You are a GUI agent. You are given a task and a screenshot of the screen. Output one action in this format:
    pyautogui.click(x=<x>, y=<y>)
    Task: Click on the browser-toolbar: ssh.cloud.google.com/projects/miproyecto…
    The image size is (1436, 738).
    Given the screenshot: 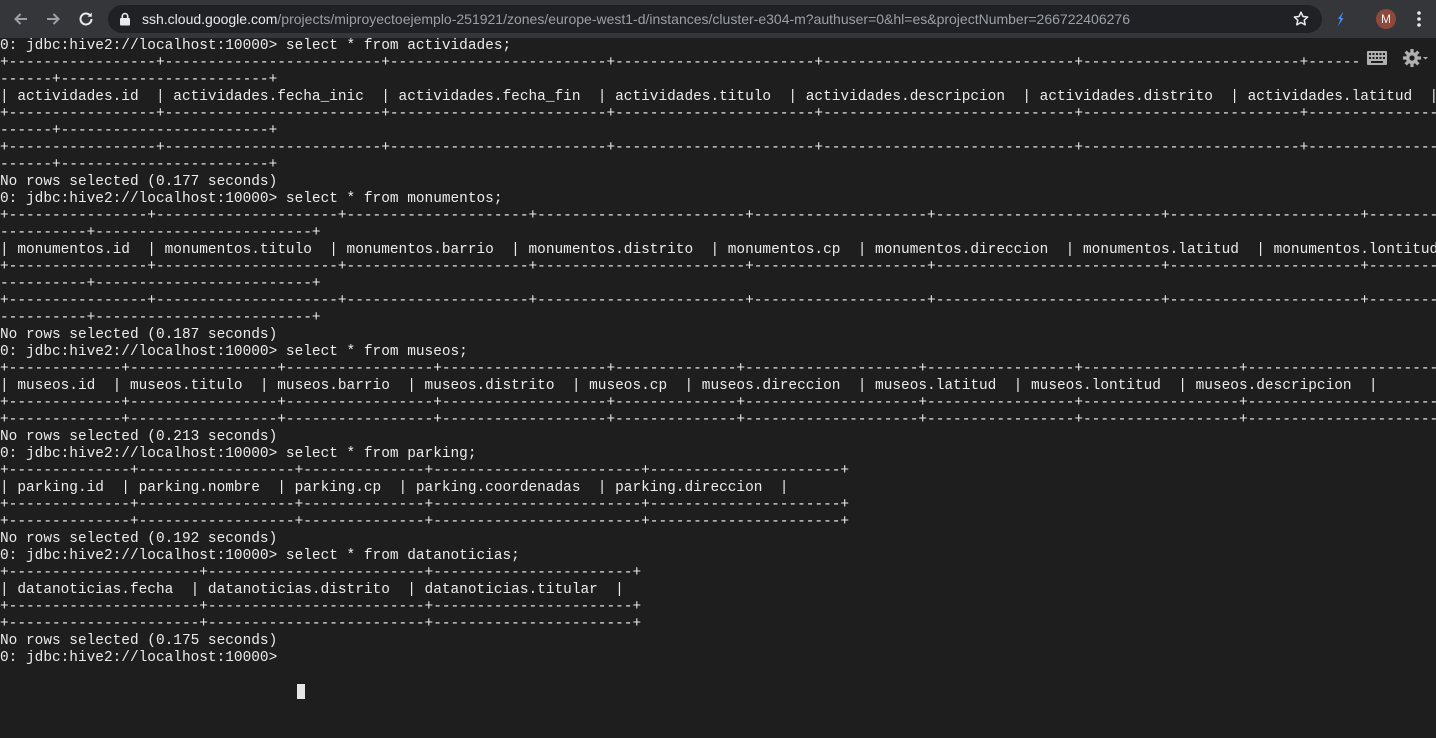 What is the action you would take?
    pyautogui.click(x=718, y=19)
    